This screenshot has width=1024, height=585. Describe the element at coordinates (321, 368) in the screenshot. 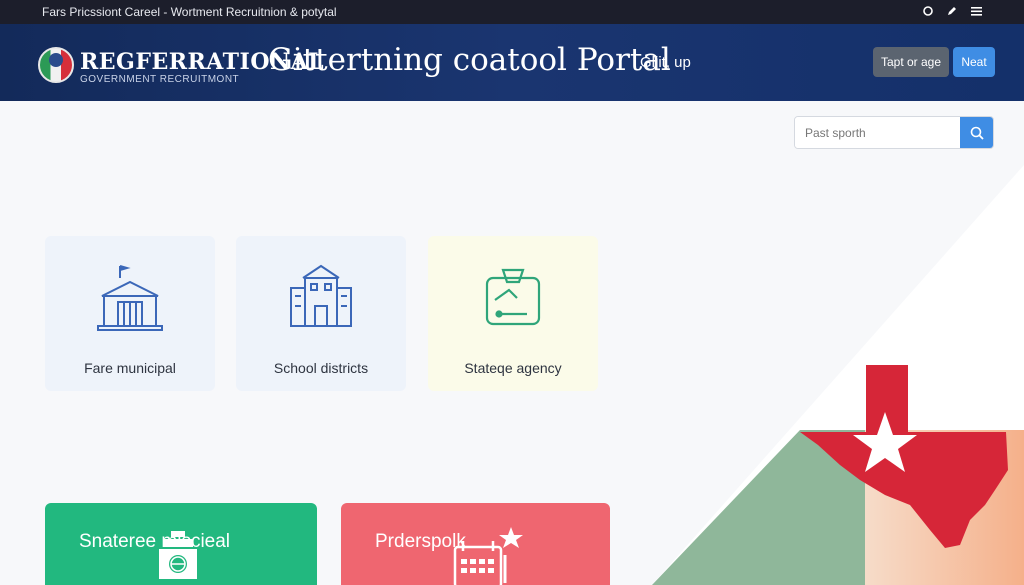

I see `category-label: School districts` at that location.